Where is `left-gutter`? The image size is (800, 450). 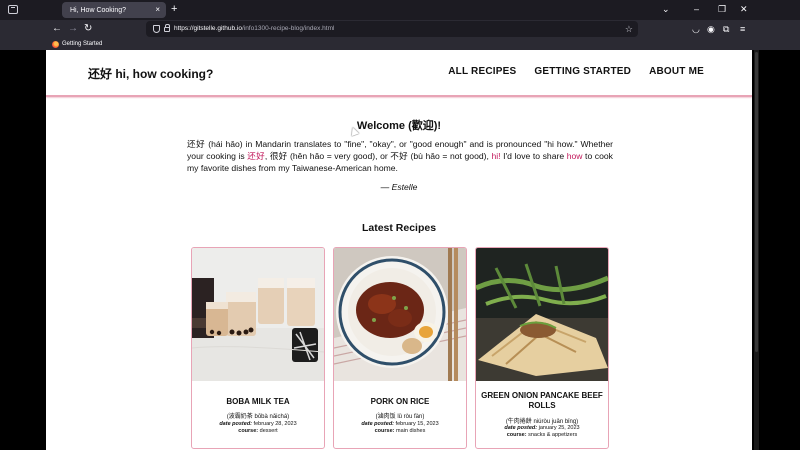 left-gutter is located at coordinates (23, 250).